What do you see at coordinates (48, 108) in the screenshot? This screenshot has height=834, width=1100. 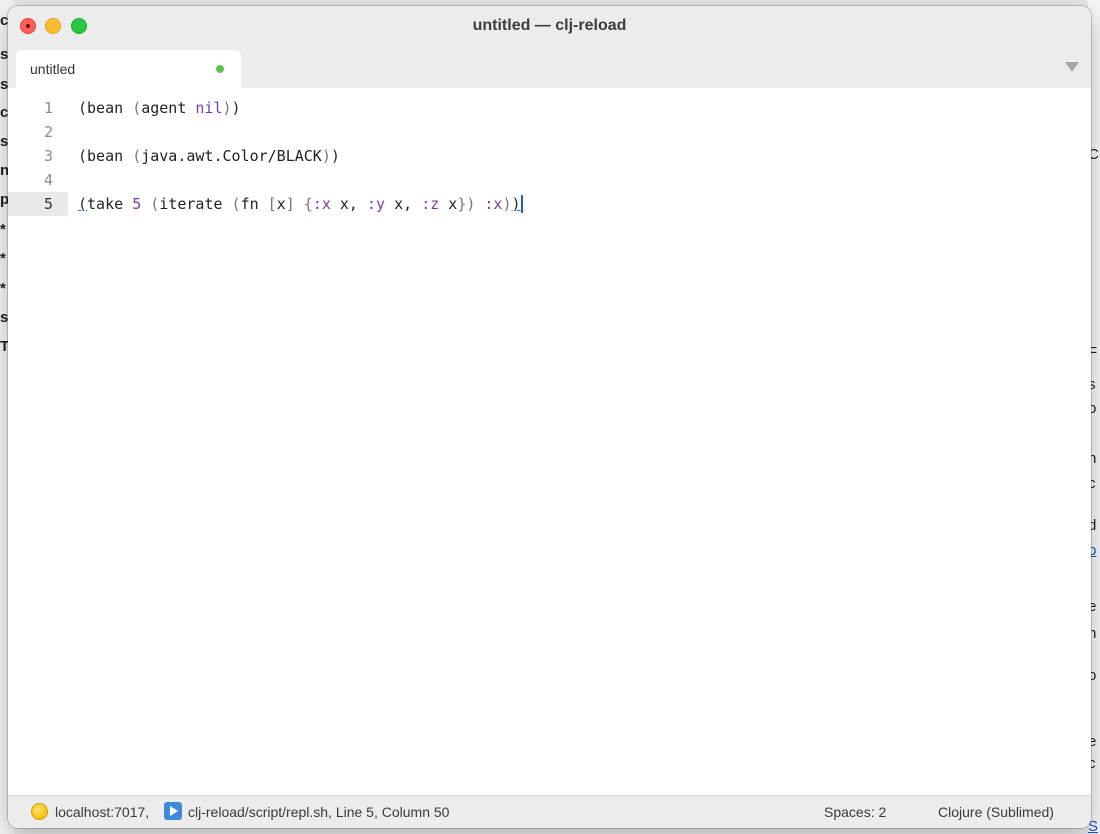 I see `line-number: 1` at bounding box center [48, 108].